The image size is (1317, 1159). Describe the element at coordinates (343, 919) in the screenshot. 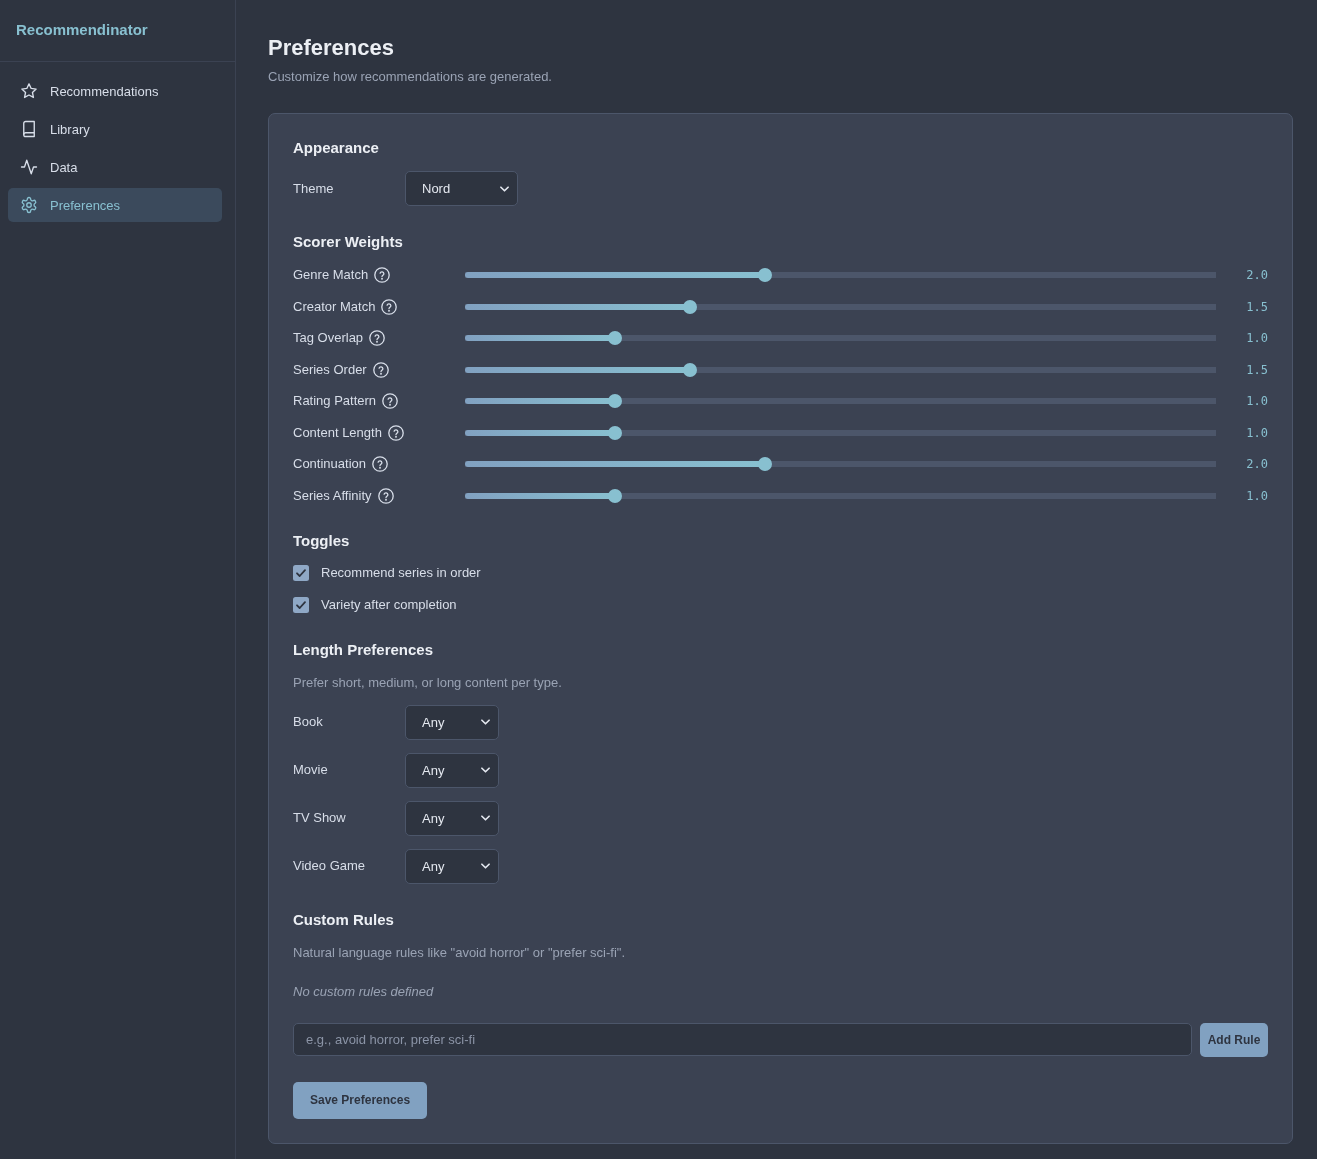

I see `section-heading: Custom Rules` at that location.